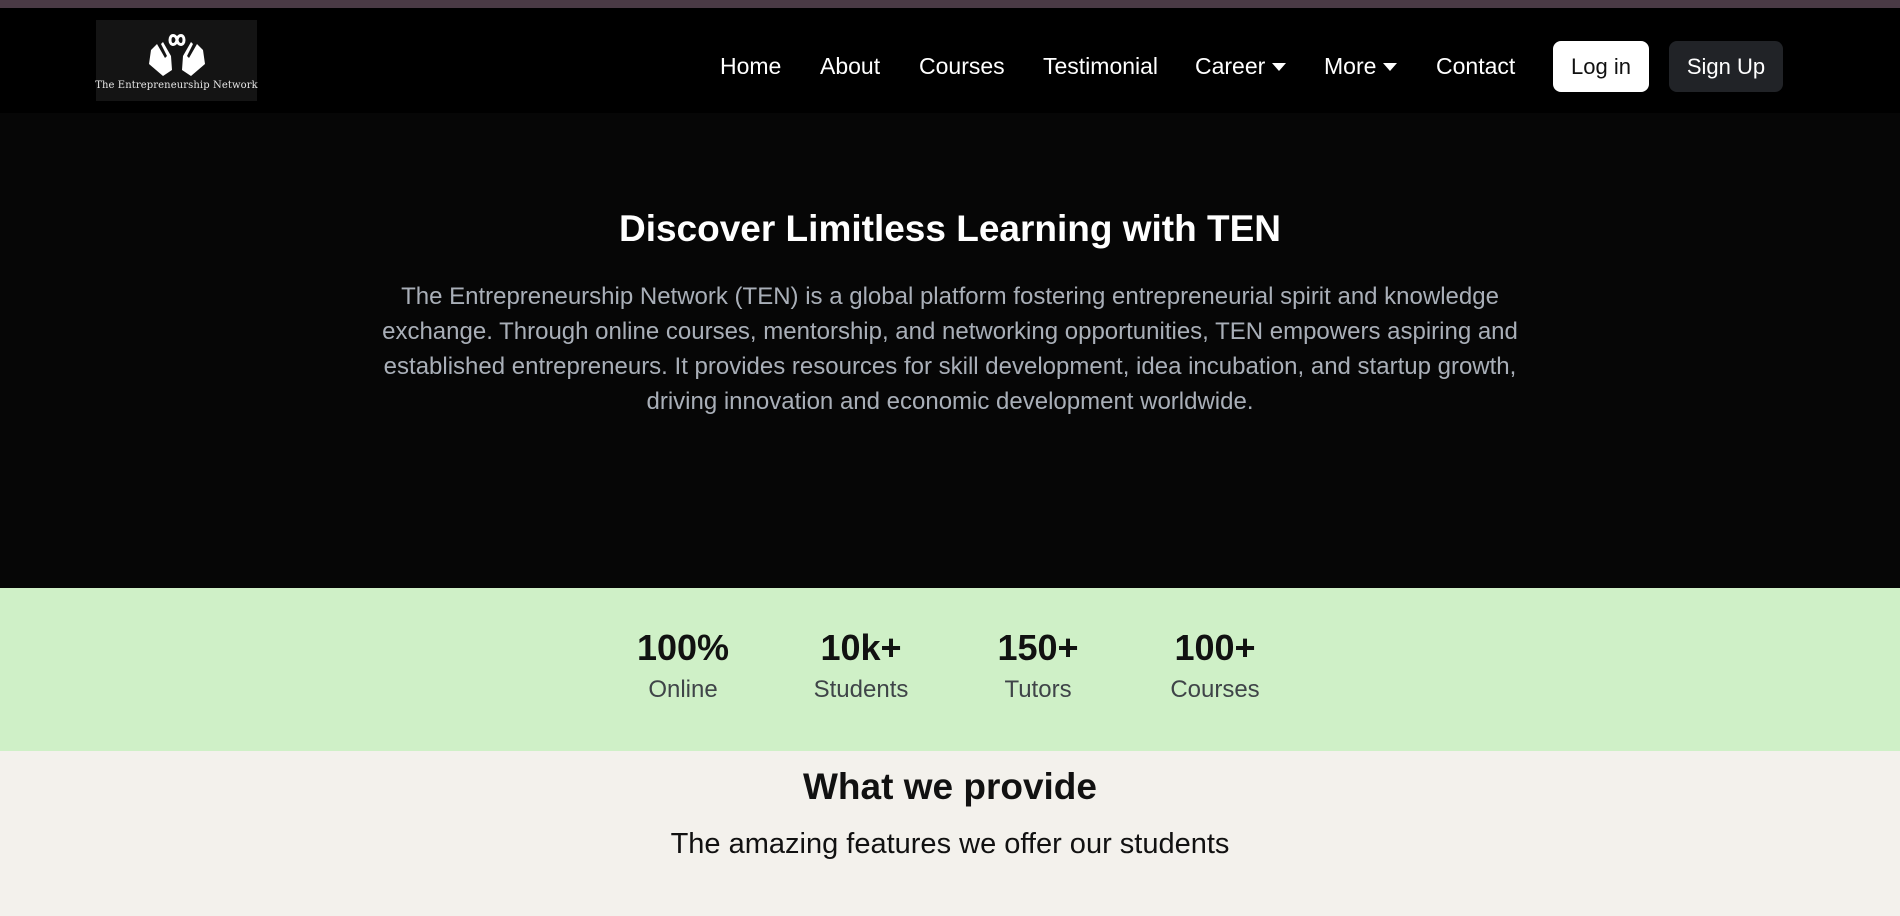  I want to click on features-title: What we provide, so click(950, 786).